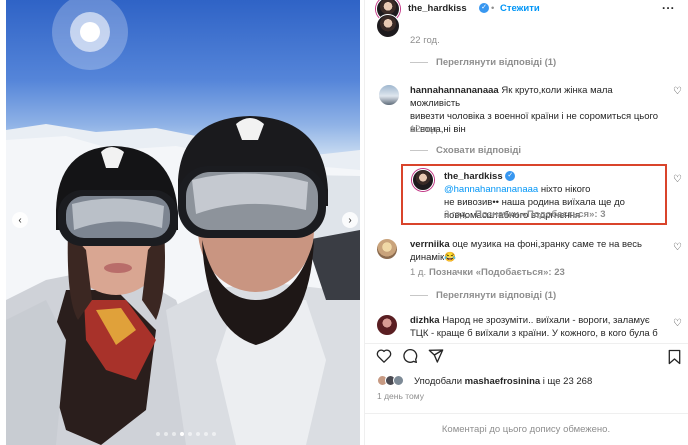  I want to click on comment-username: verrniika, so click(430, 244).